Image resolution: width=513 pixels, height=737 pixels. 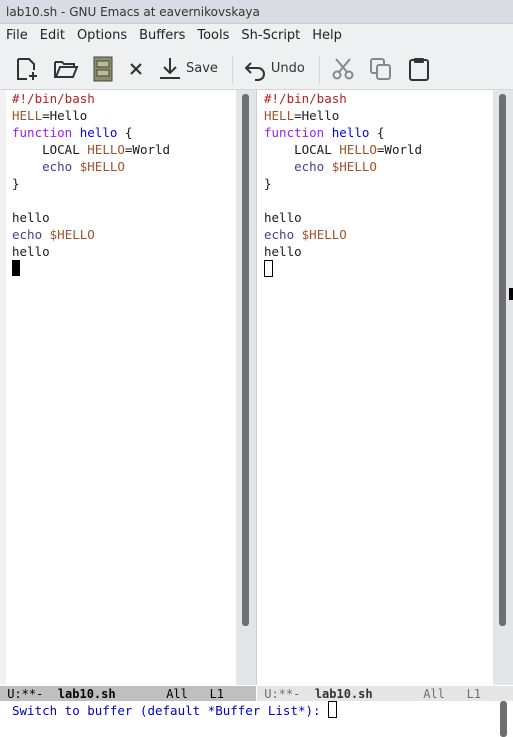 What do you see at coordinates (385, 693) in the screenshot?
I see `mode-line-right: U:**- lab10.sh All L1` at bounding box center [385, 693].